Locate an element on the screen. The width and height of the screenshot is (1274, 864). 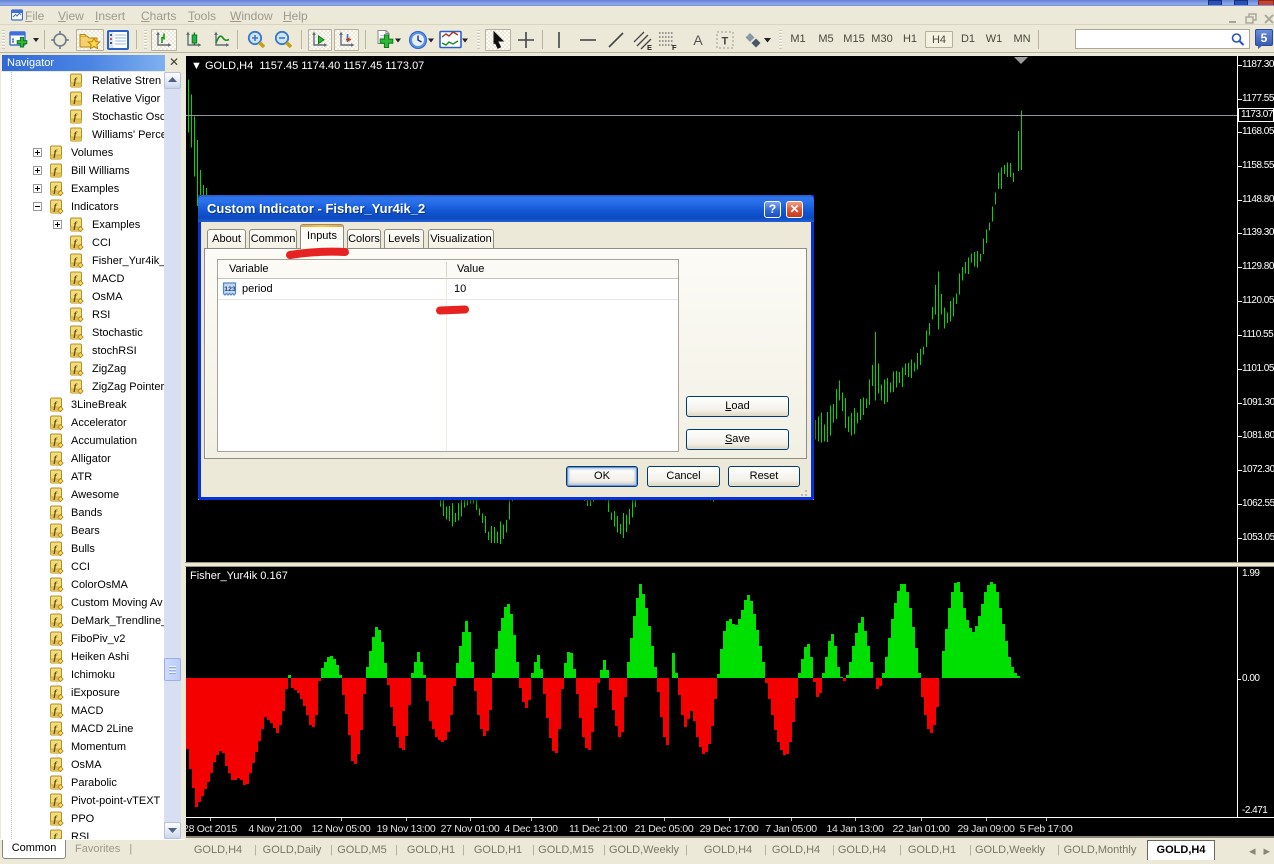
svg-text: F is located at coordinates (674, 47).